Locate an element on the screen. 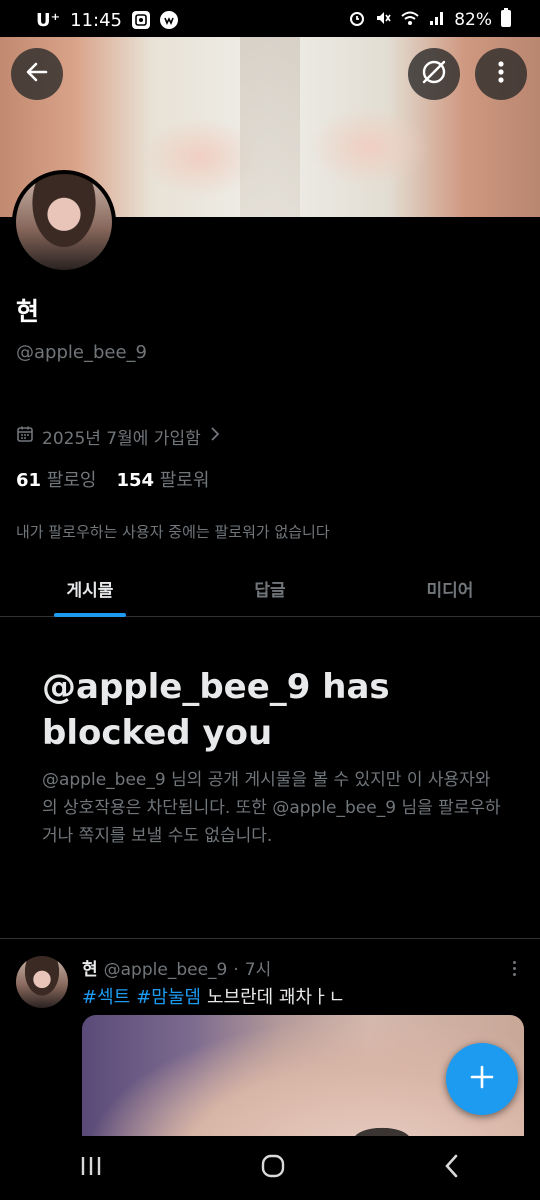  tab-media: 미디어 is located at coordinates (450, 588).